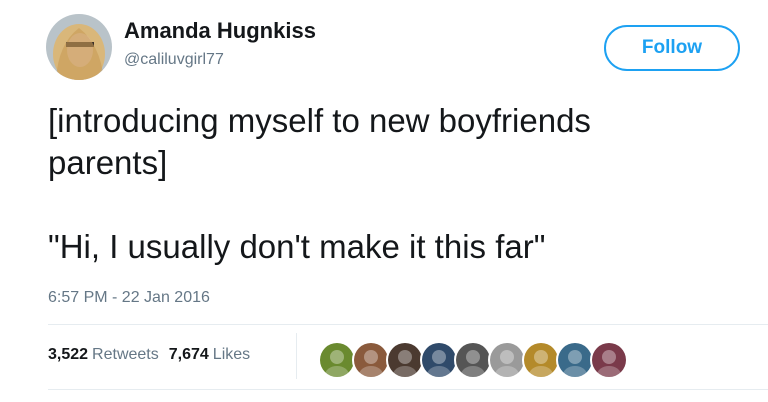 This screenshot has height=402, width=768. What do you see at coordinates (575, 360) in the screenshot?
I see `avatar-photo-teal-icon` at bounding box center [575, 360].